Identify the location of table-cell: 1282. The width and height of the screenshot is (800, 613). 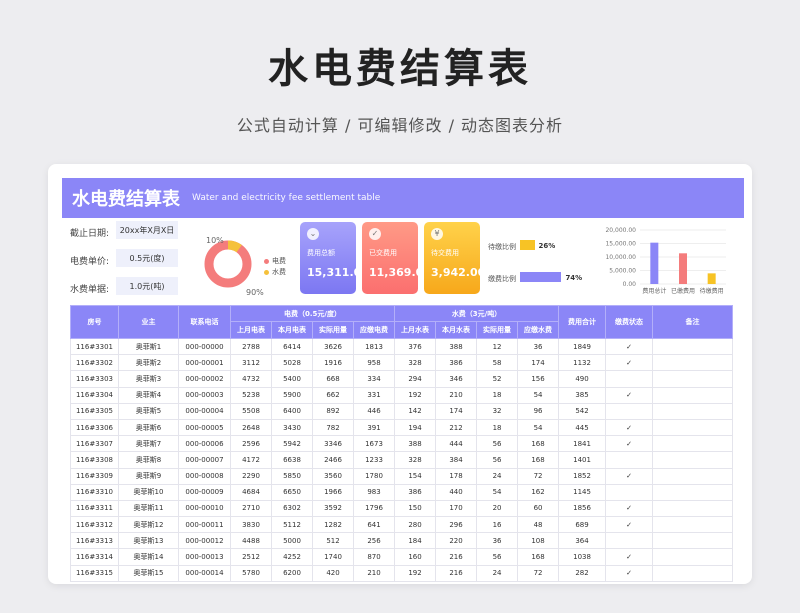
(333, 525).